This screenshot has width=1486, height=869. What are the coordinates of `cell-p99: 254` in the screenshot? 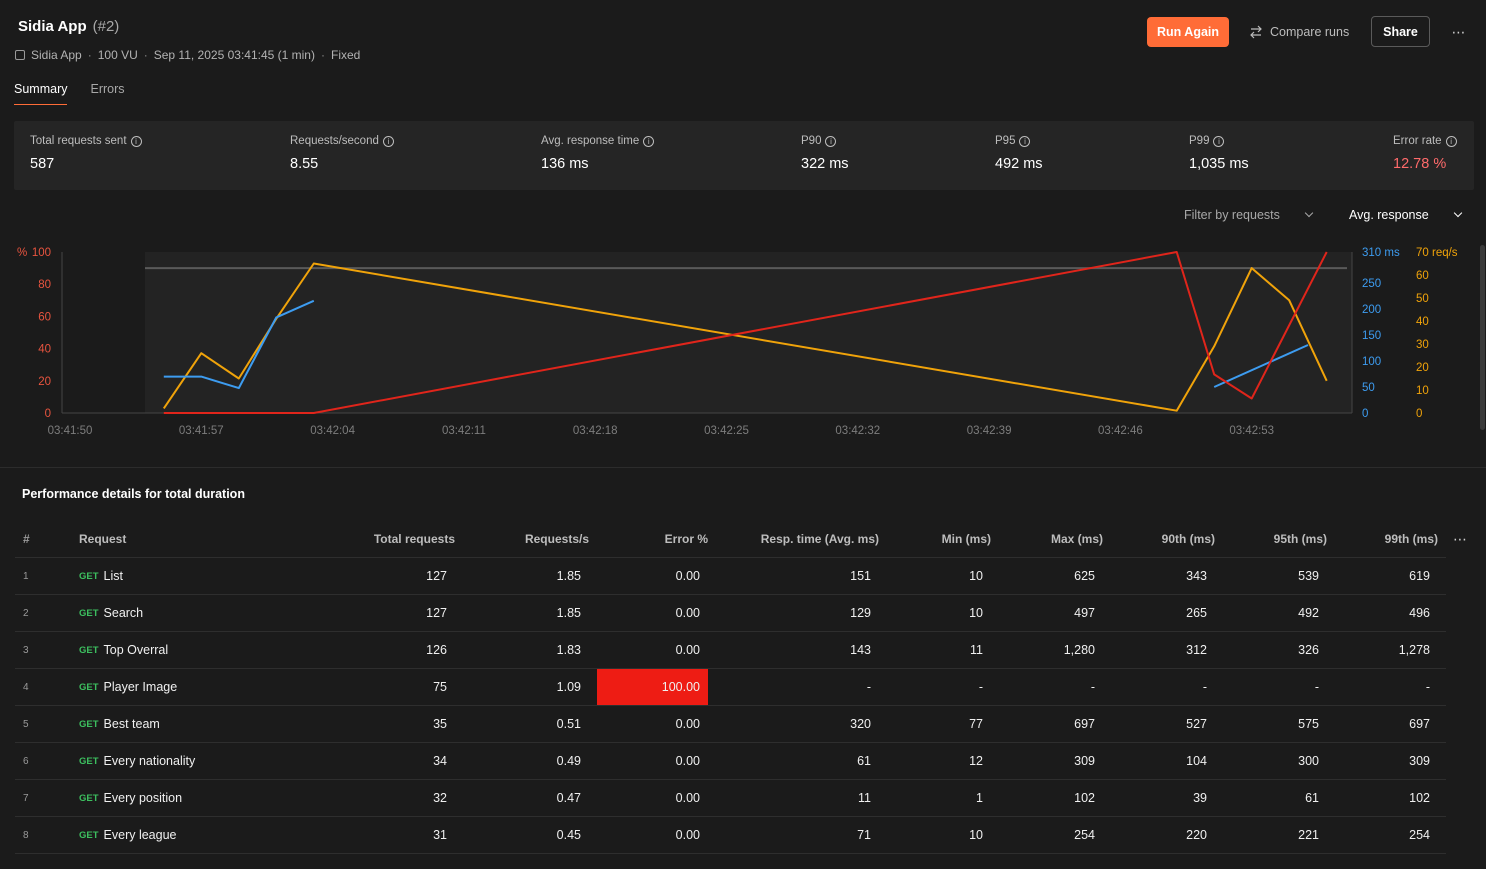 It's located at (1419, 835).